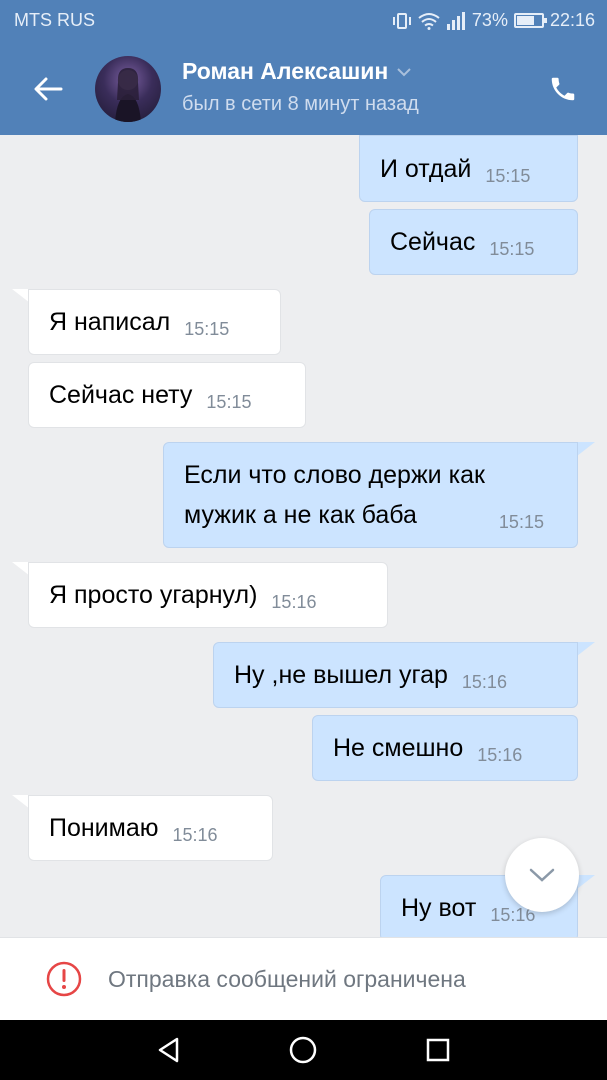  Describe the element at coordinates (54, 20) in the screenshot. I see `carrier-label: MTS RUS` at that location.